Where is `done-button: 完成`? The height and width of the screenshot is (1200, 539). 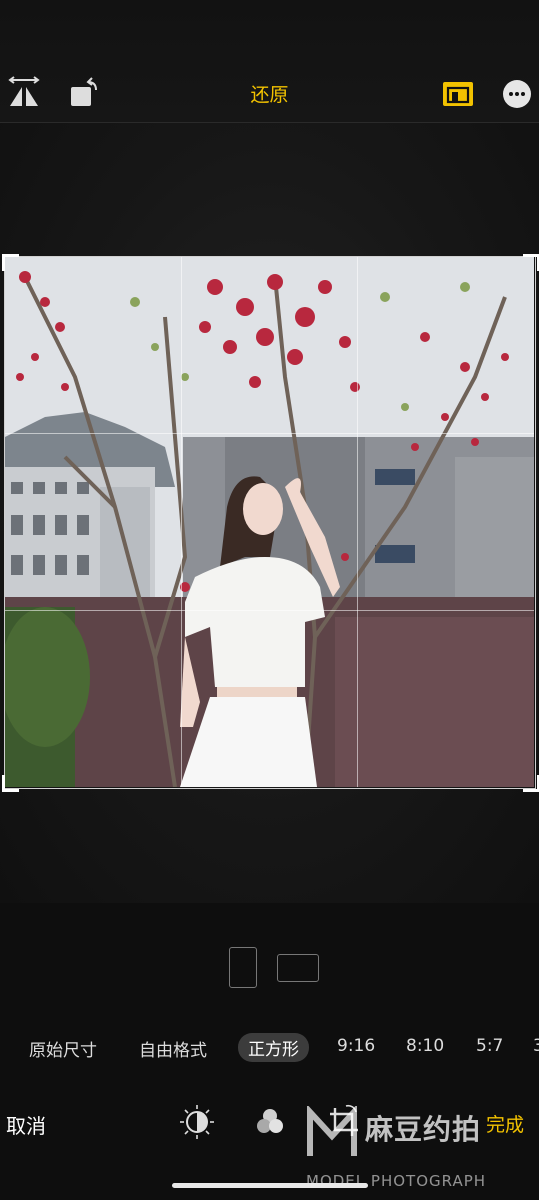 done-button: 完成 is located at coordinates (505, 1123).